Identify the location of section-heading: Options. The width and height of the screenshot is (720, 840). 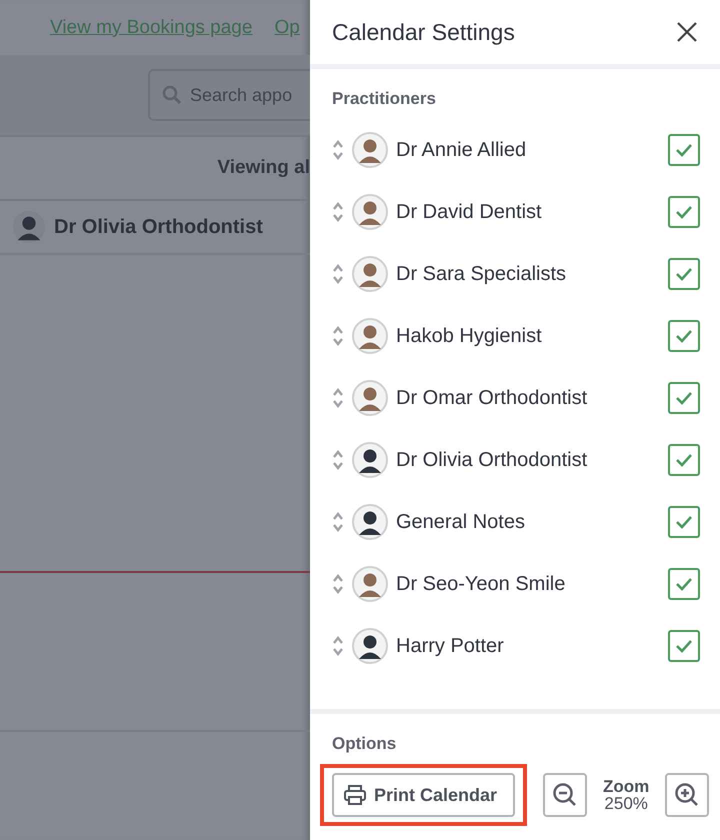
(364, 744).